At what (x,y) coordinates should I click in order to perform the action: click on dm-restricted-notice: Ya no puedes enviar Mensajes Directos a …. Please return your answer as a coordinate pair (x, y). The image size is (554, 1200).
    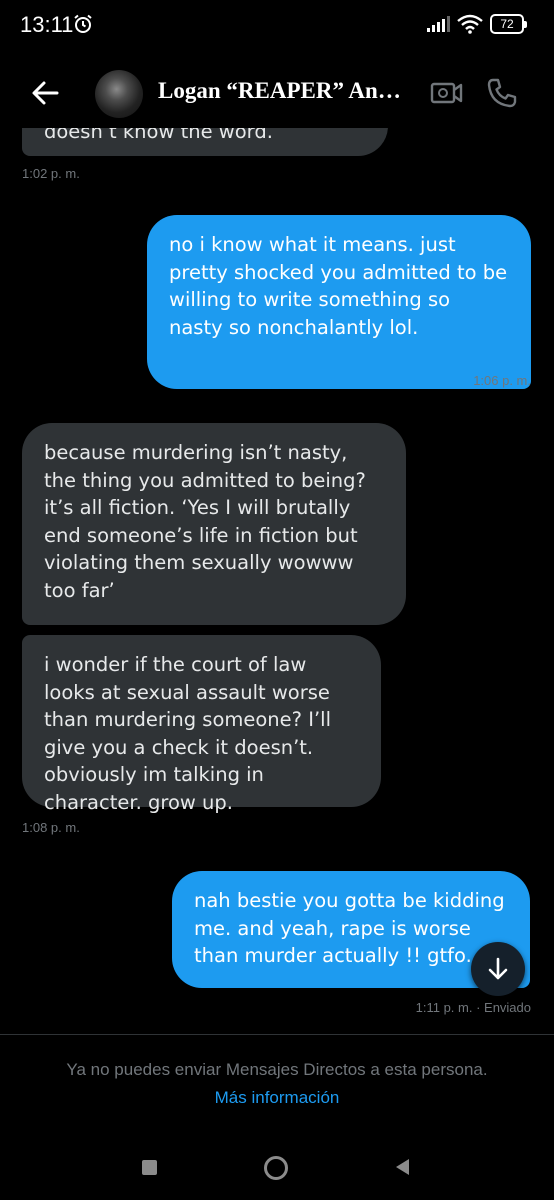
    Looking at the image, I should click on (277, 1069).